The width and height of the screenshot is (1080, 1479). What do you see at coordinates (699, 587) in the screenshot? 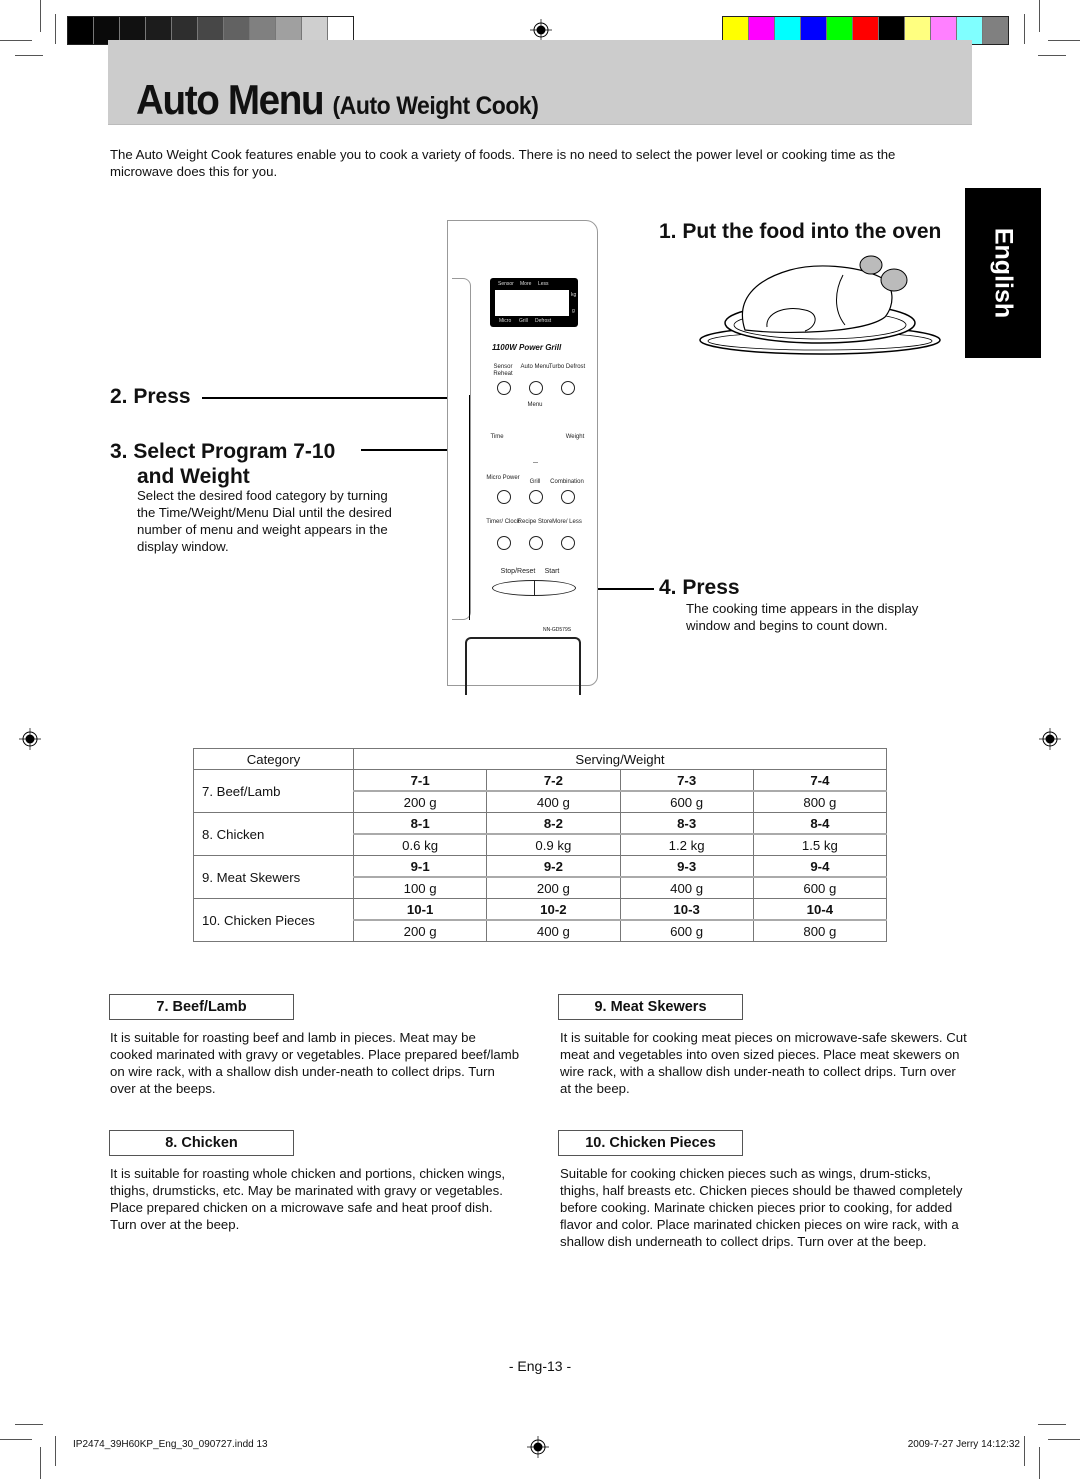
I see `step-4-heading: 4. Press` at bounding box center [699, 587].